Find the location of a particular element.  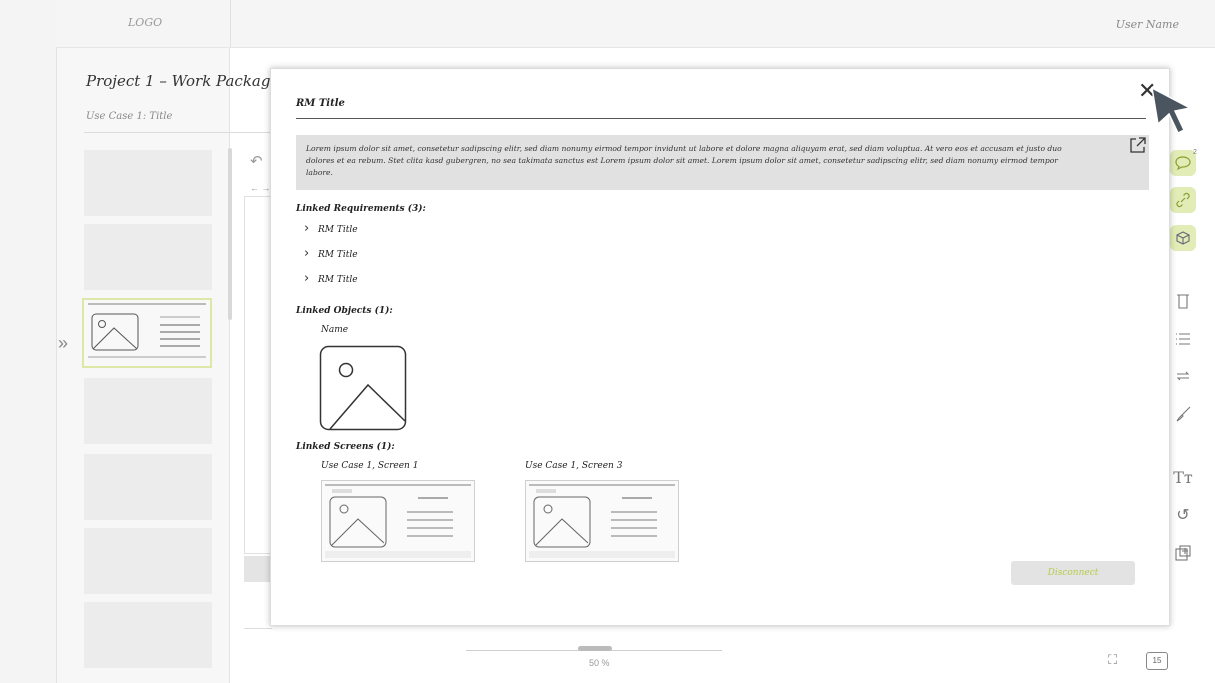

screen-thumbnail-active is located at coordinates (147, 333).